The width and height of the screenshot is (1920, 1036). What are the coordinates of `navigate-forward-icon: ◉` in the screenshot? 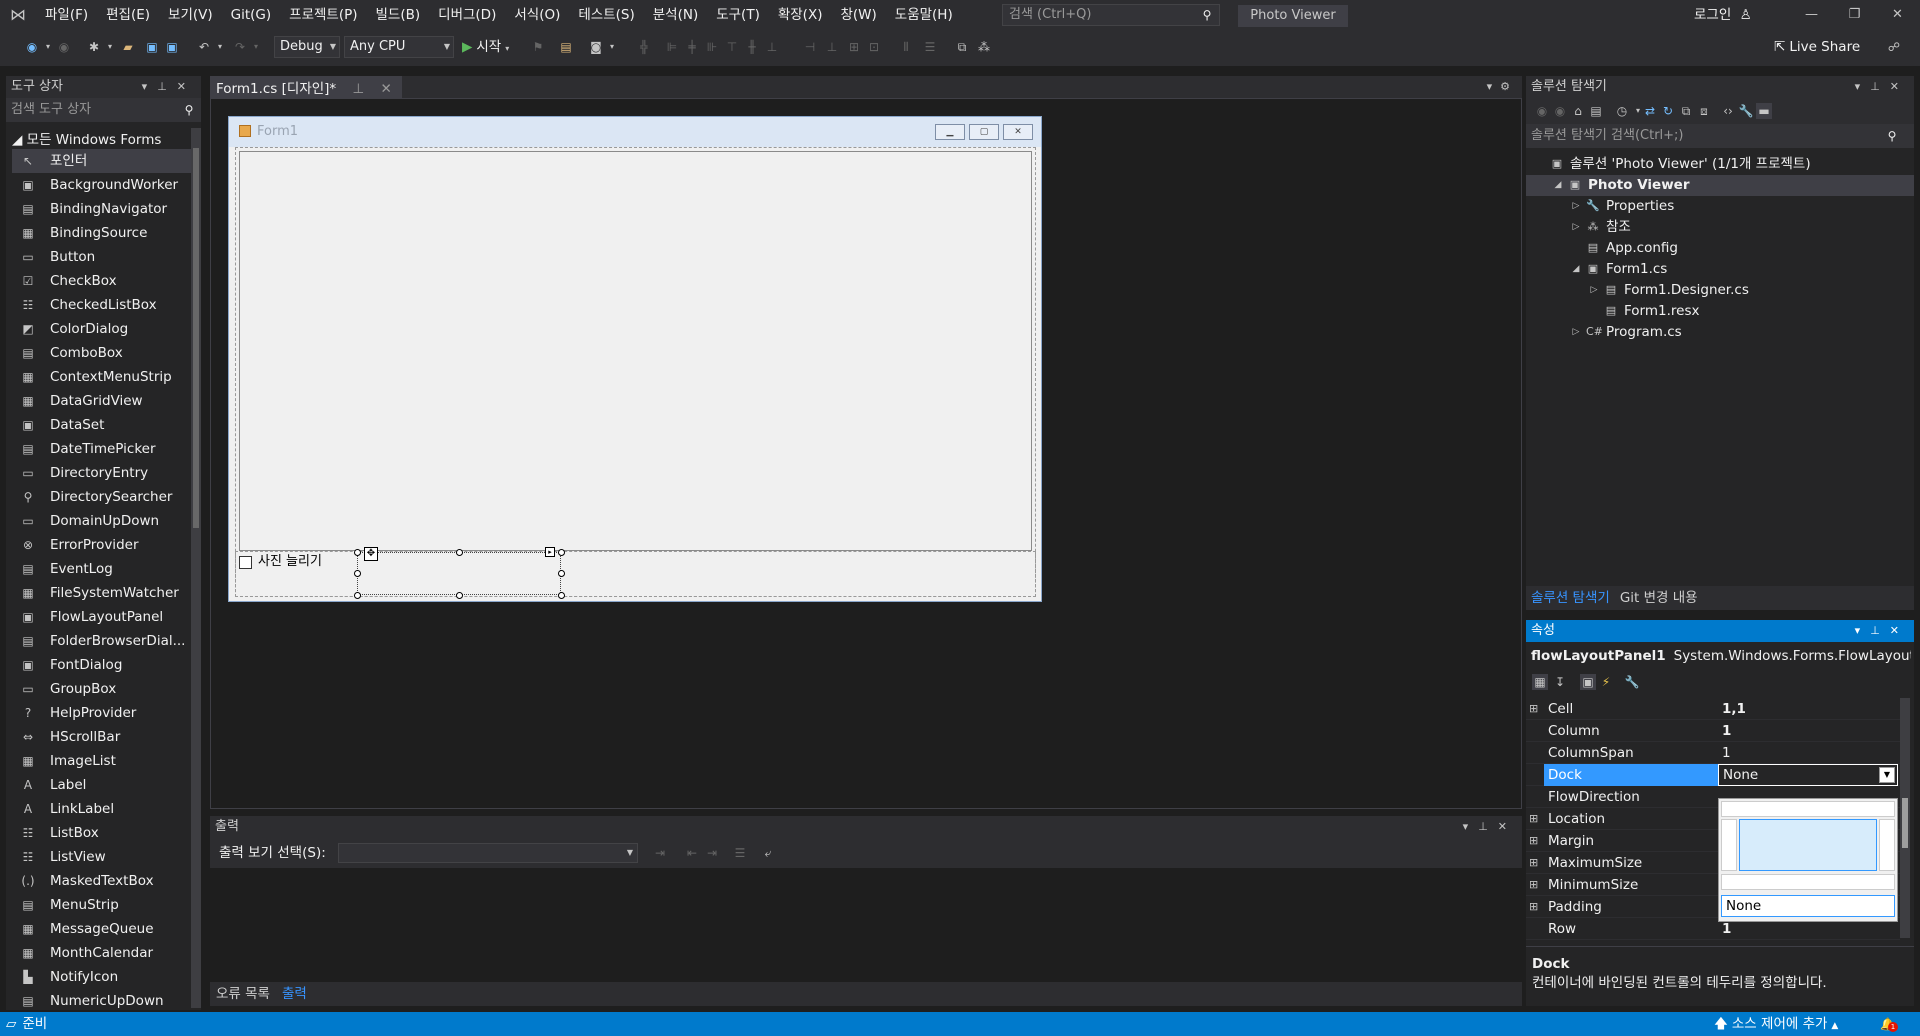 It's located at (64, 47).